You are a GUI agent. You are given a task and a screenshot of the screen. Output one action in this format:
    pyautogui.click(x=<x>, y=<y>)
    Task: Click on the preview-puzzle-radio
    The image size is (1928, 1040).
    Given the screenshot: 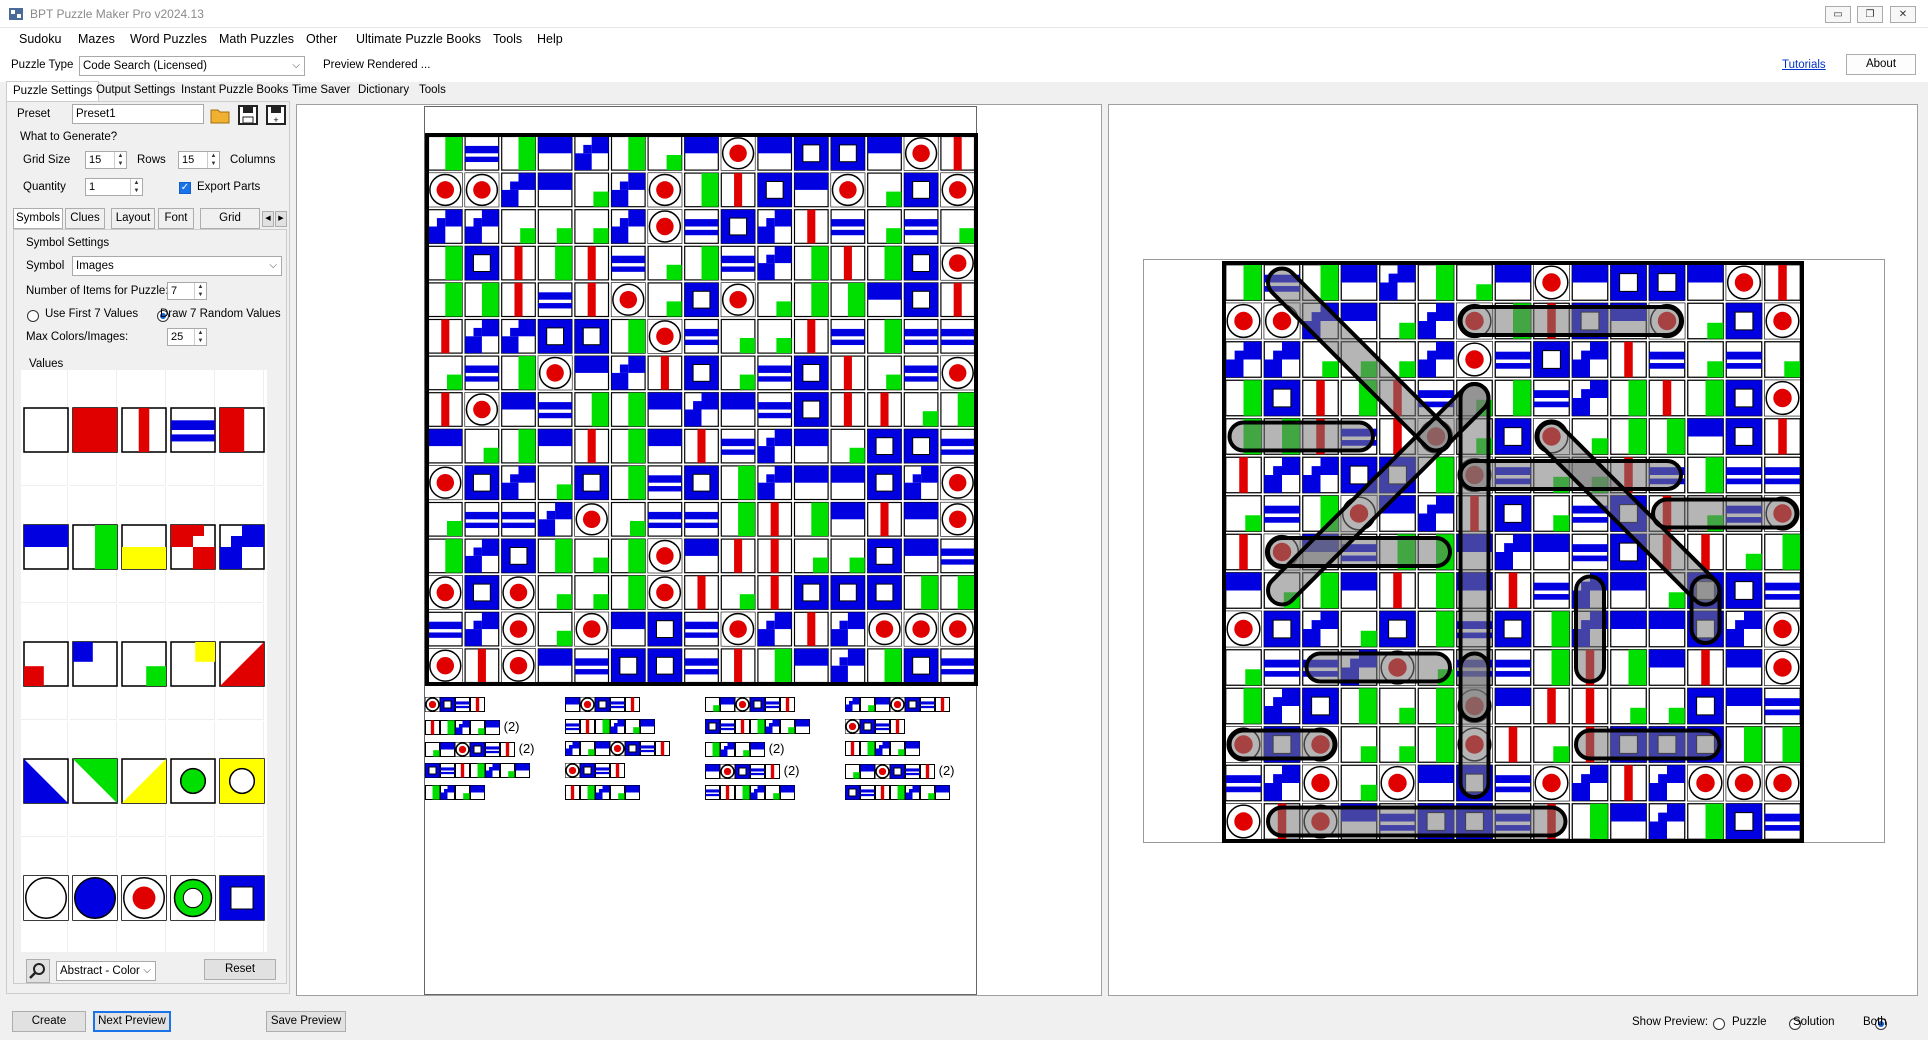 What is the action you would take?
    pyautogui.click(x=1719, y=1023)
    